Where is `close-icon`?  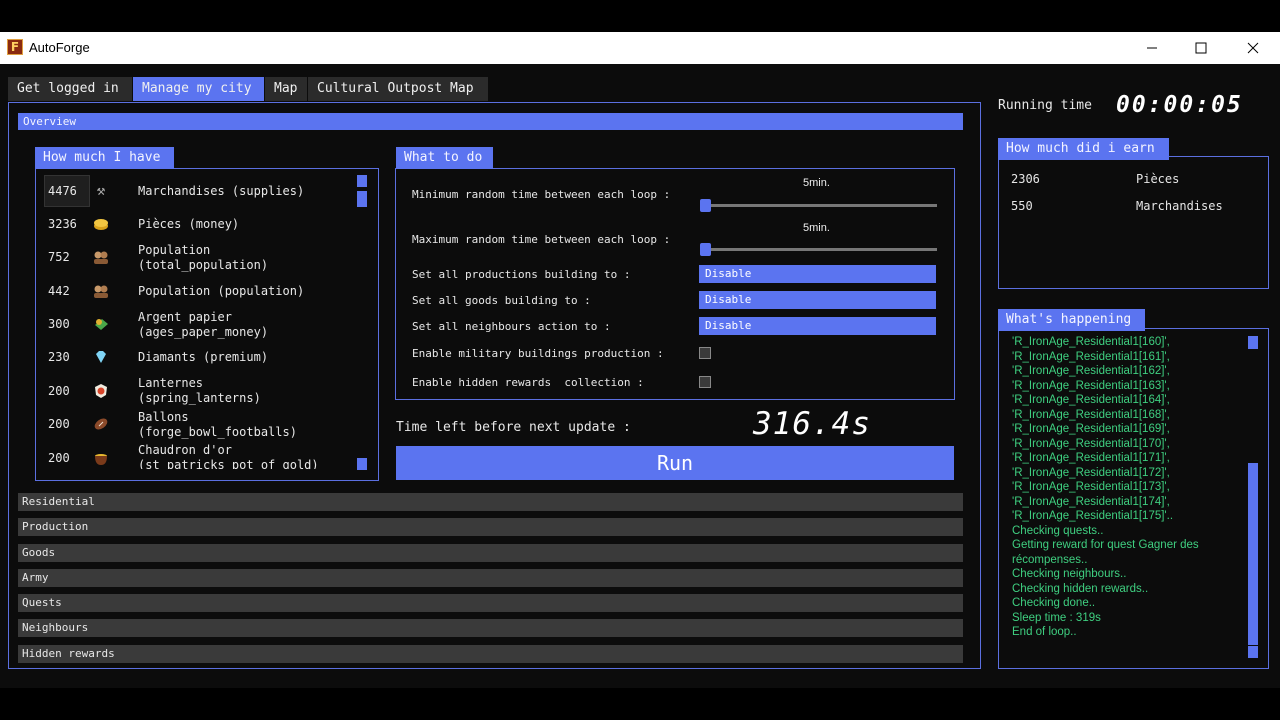
close-icon is located at coordinates (1253, 48).